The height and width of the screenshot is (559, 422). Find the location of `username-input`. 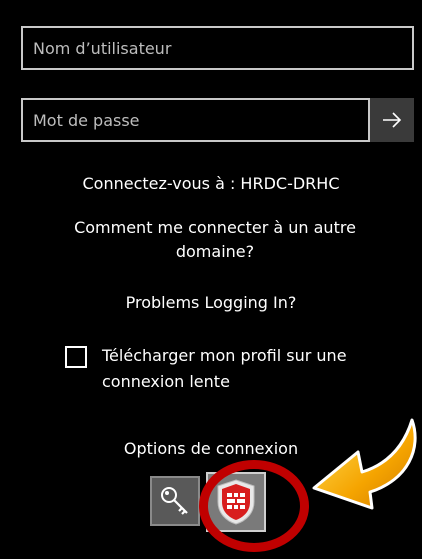

username-input is located at coordinates (217, 48).